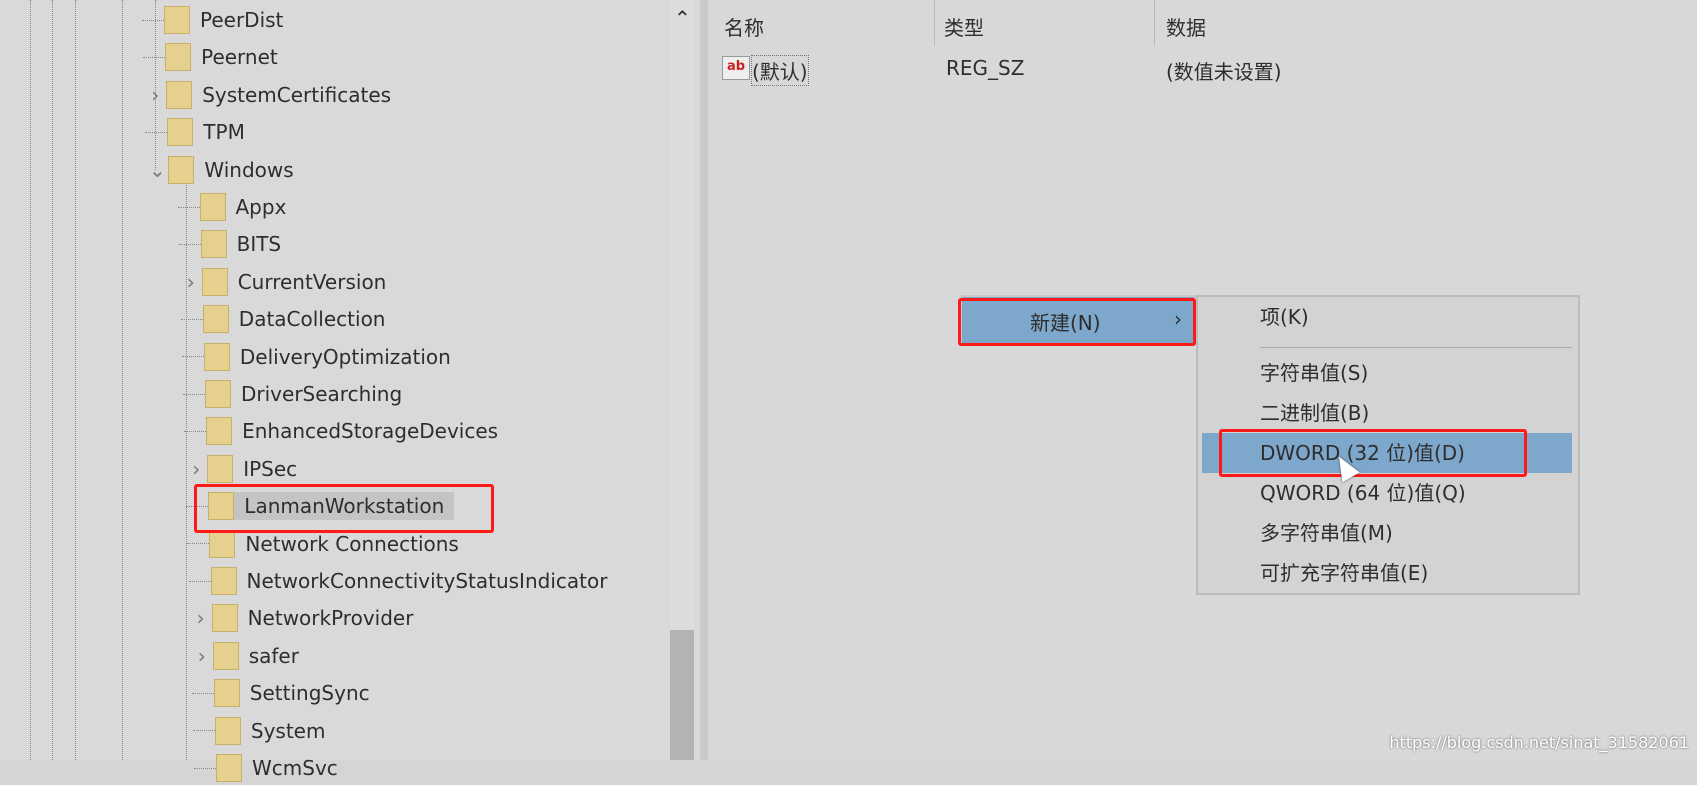 The image size is (1697, 785). Describe the element at coordinates (277, 768) in the screenshot. I see `tree-item-content: WcmSvc` at that location.